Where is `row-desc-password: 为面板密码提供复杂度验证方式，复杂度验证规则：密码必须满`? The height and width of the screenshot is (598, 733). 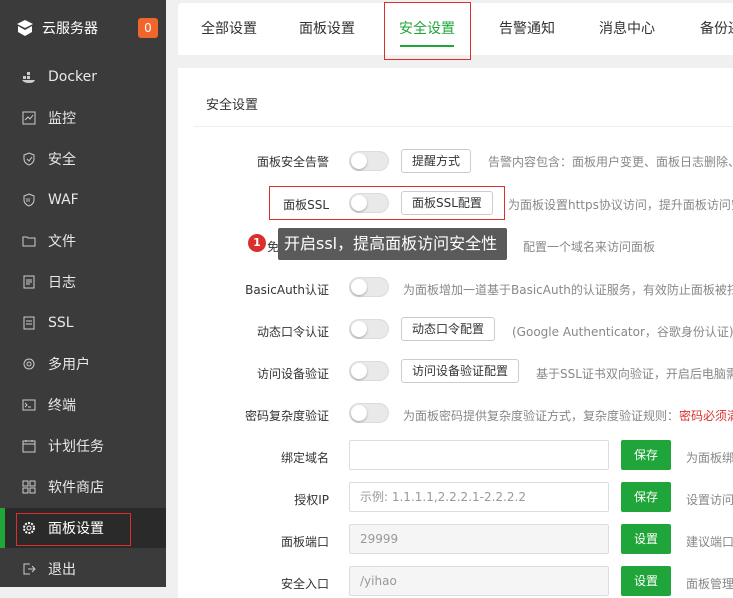 row-desc-password: 为面板密码提供复杂度验证方式，复杂度验证规则：密码必须满 is located at coordinates (568, 415).